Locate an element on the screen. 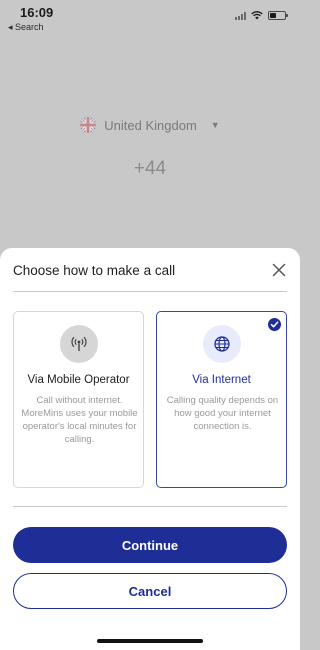 Image resolution: width=320 pixels, height=650 pixels. close-icon is located at coordinates (279, 270).